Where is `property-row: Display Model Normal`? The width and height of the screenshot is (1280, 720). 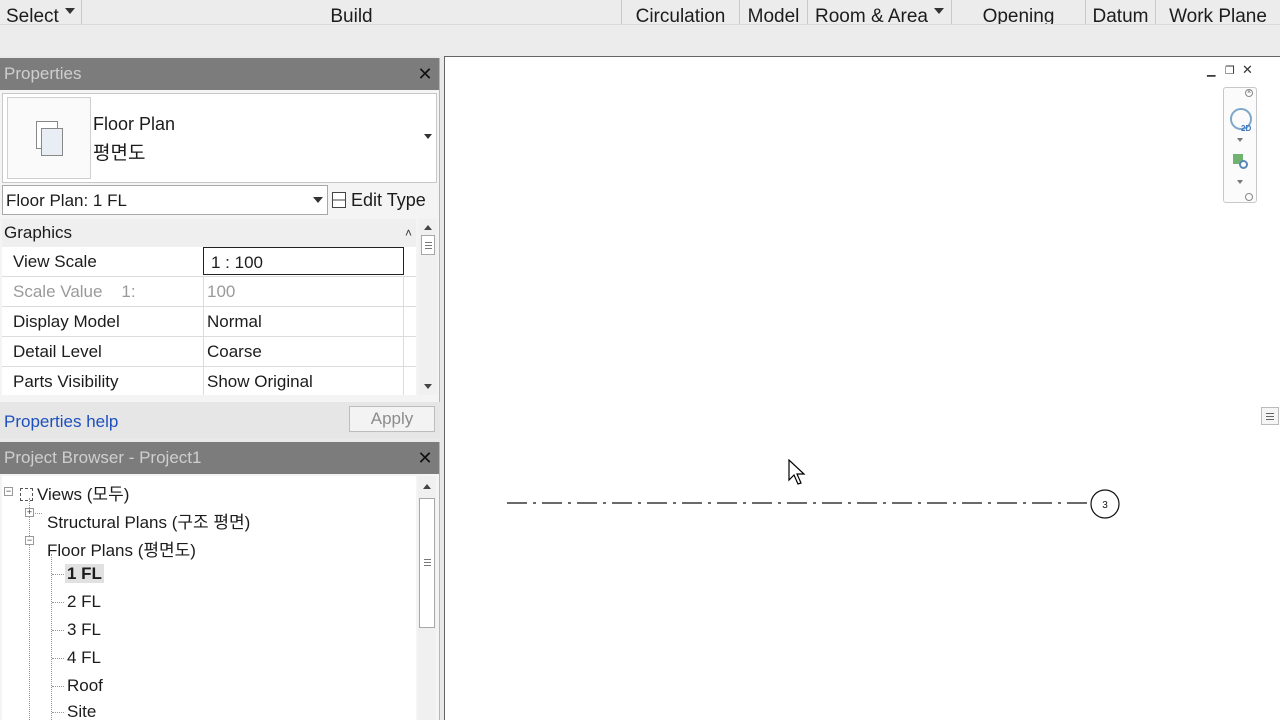 property-row: Display Model Normal is located at coordinates (209, 322).